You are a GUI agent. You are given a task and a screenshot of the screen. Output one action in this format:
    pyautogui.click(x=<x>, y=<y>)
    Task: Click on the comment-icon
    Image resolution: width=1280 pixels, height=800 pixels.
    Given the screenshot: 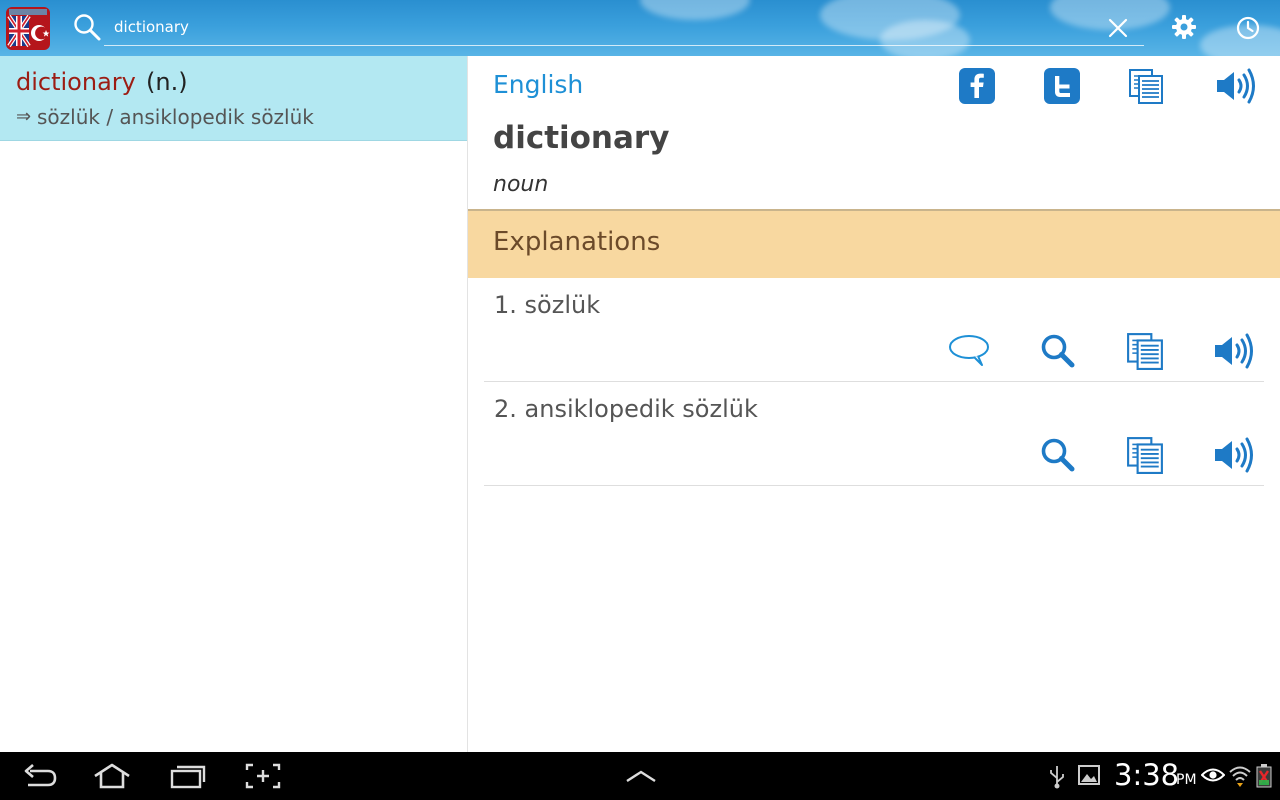 What is the action you would take?
    pyautogui.click(x=969, y=351)
    